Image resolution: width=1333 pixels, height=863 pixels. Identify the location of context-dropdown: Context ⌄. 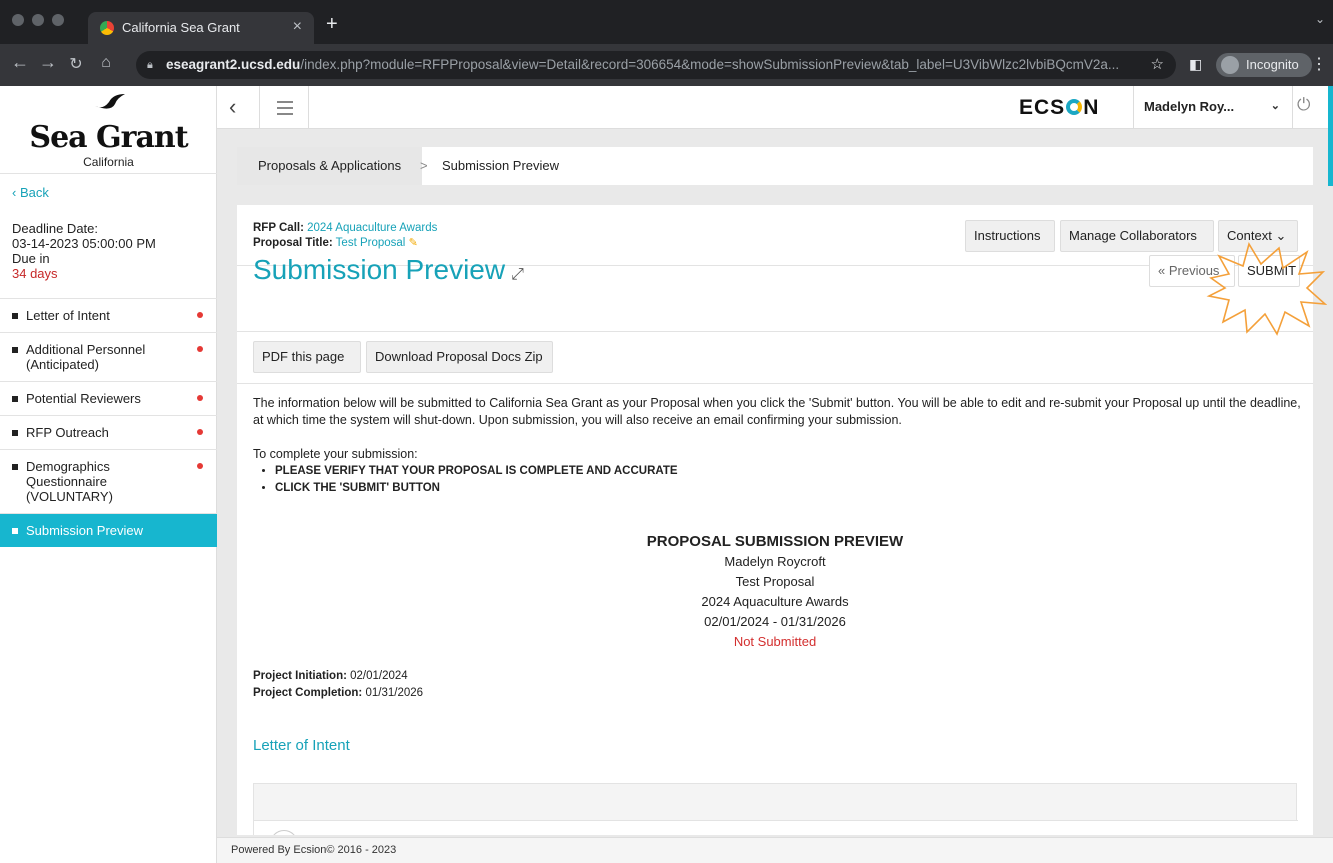
(1258, 236).